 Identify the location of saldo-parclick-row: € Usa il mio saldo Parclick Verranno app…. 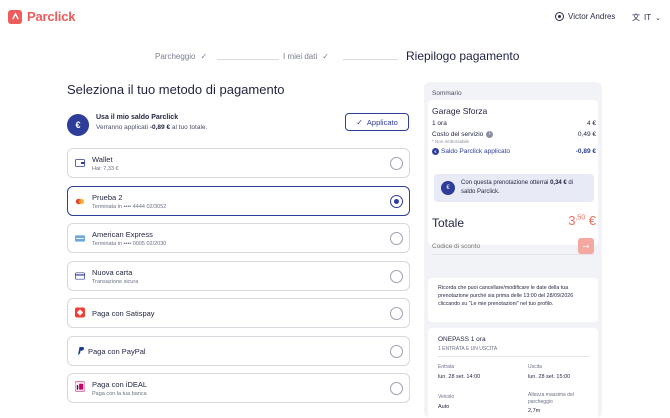
(238, 127).